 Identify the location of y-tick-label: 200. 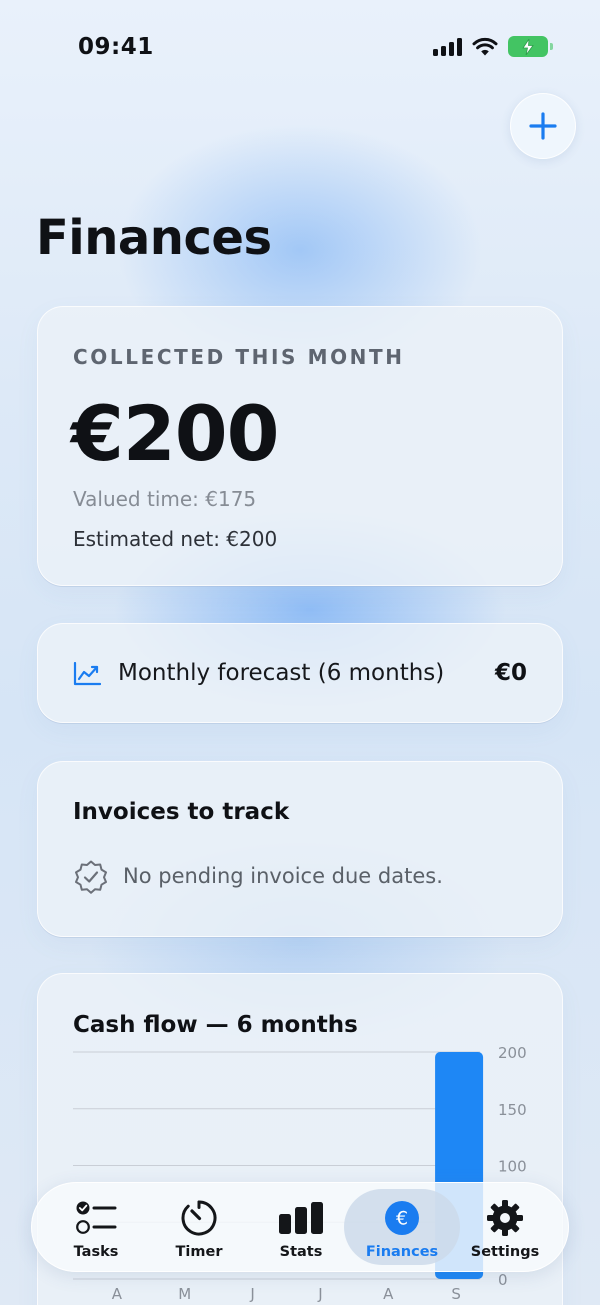
(512, 1053).